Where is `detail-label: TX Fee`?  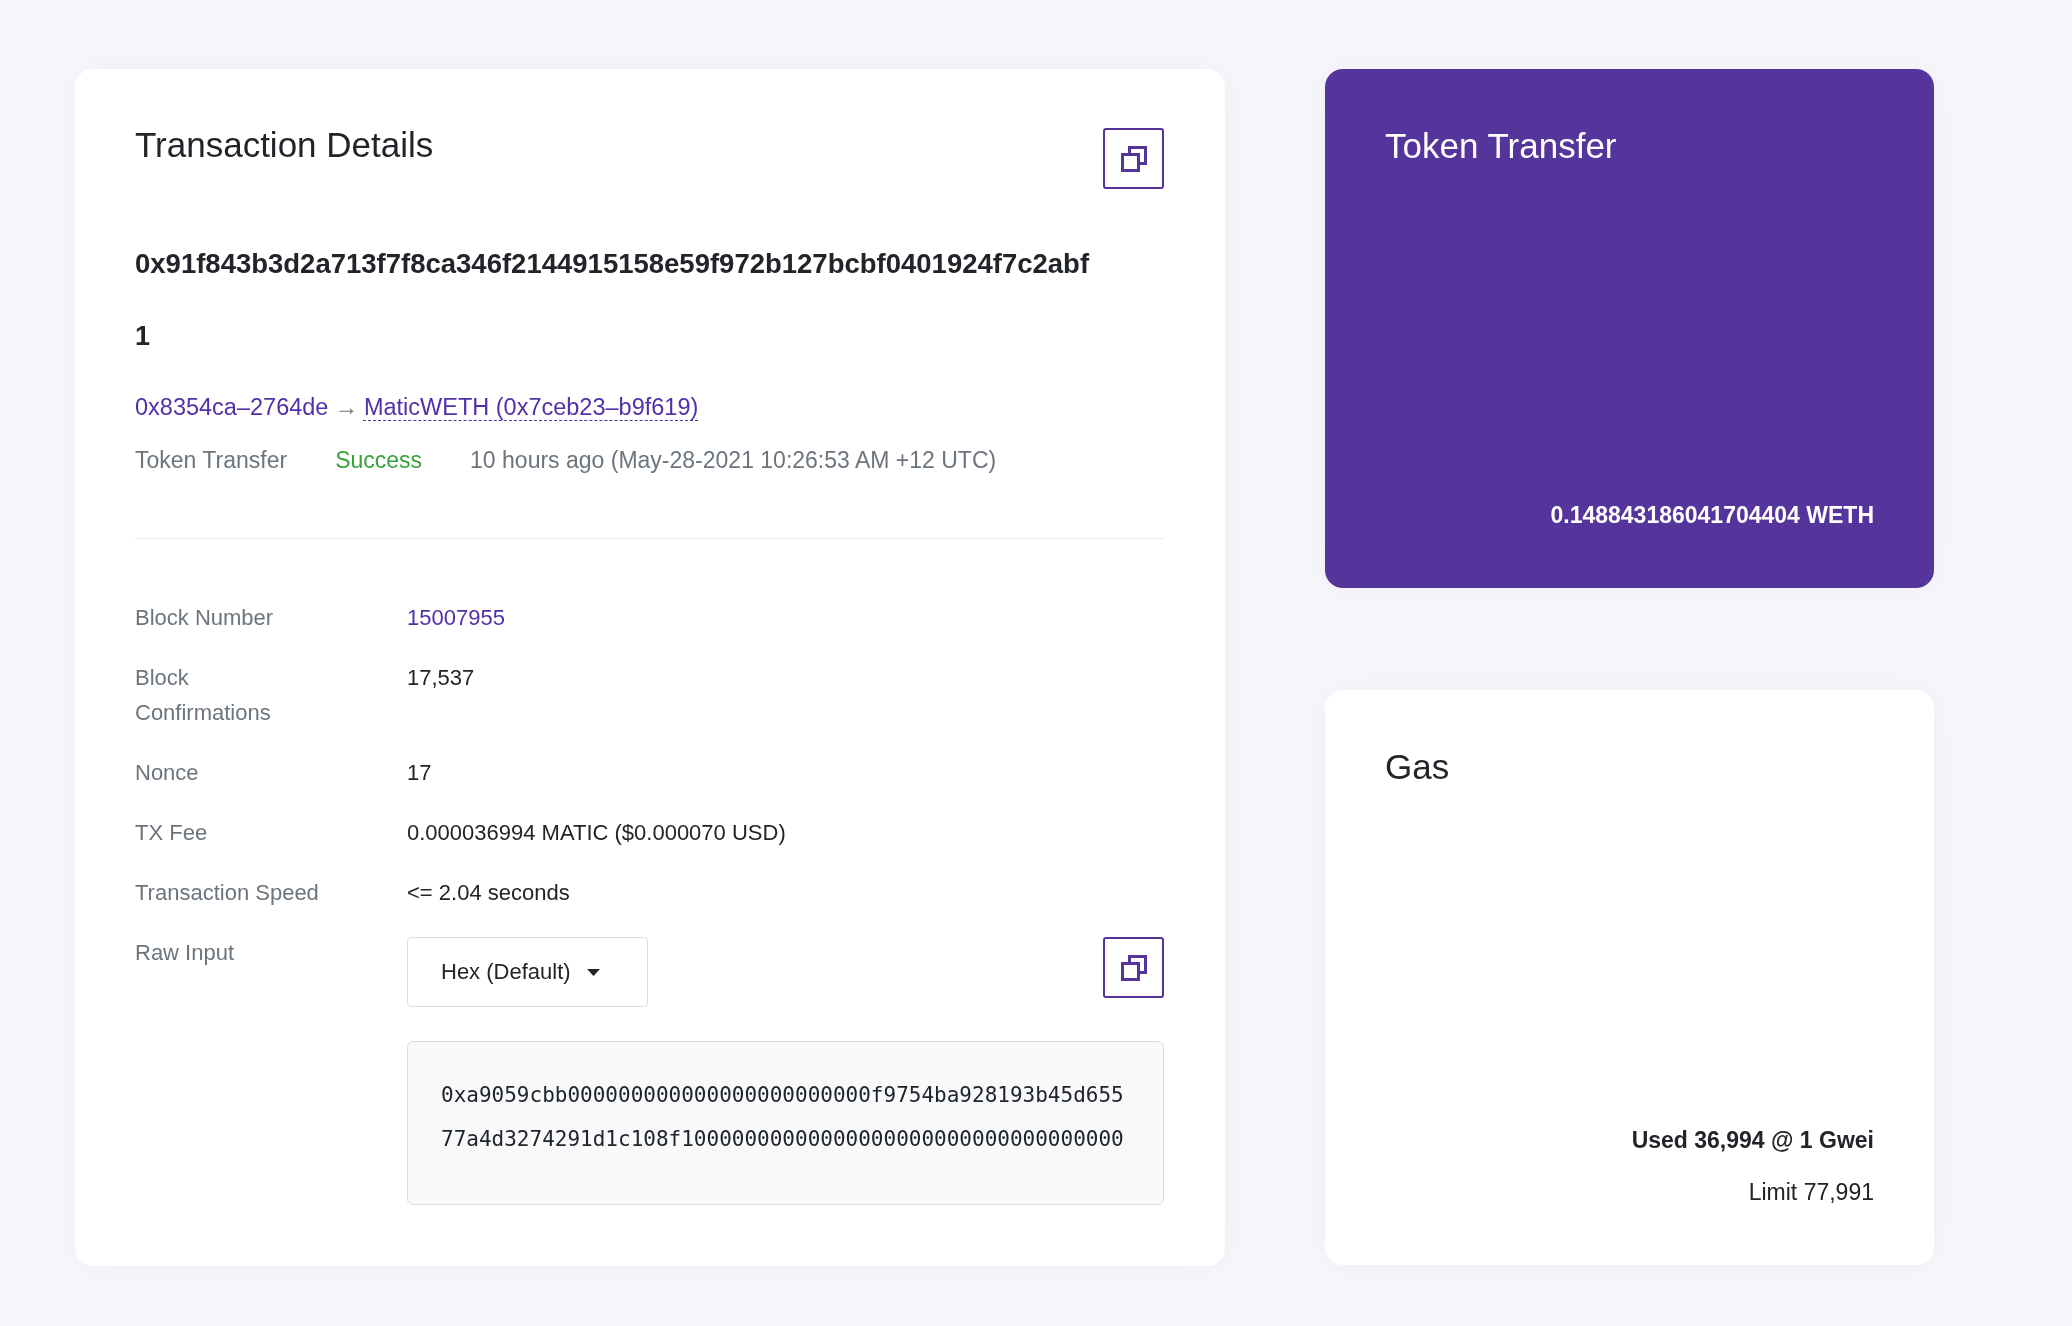 detail-label: TX Fee is located at coordinates (172, 833).